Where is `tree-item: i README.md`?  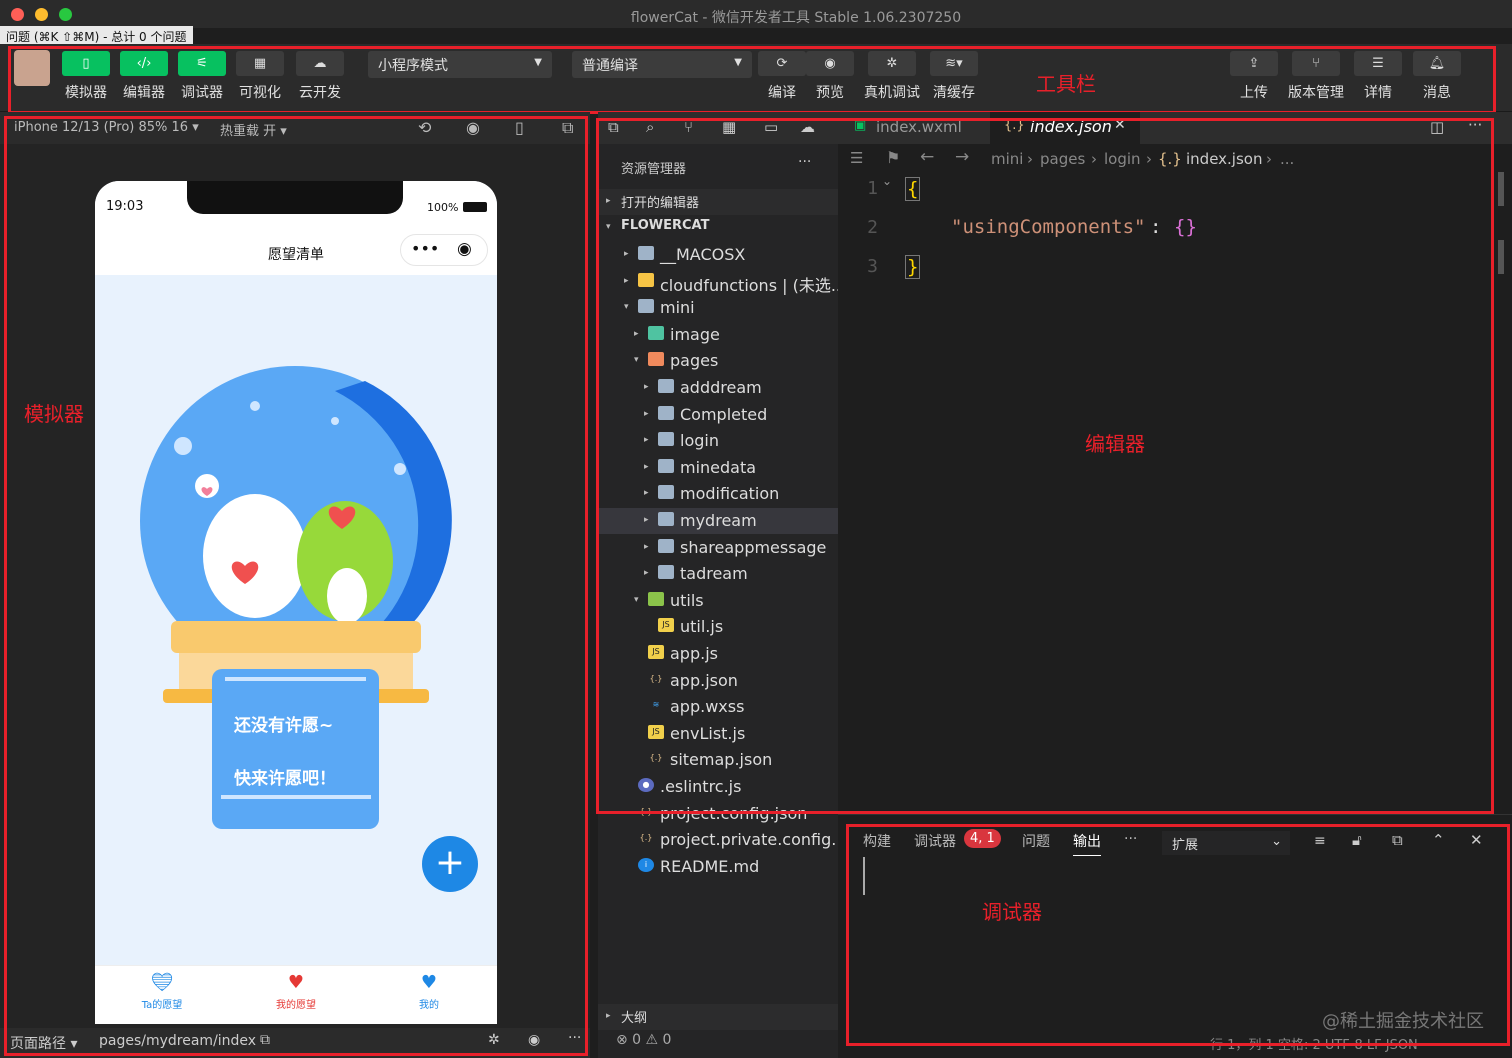
tree-item: i README.md is located at coordinates (718, 867).